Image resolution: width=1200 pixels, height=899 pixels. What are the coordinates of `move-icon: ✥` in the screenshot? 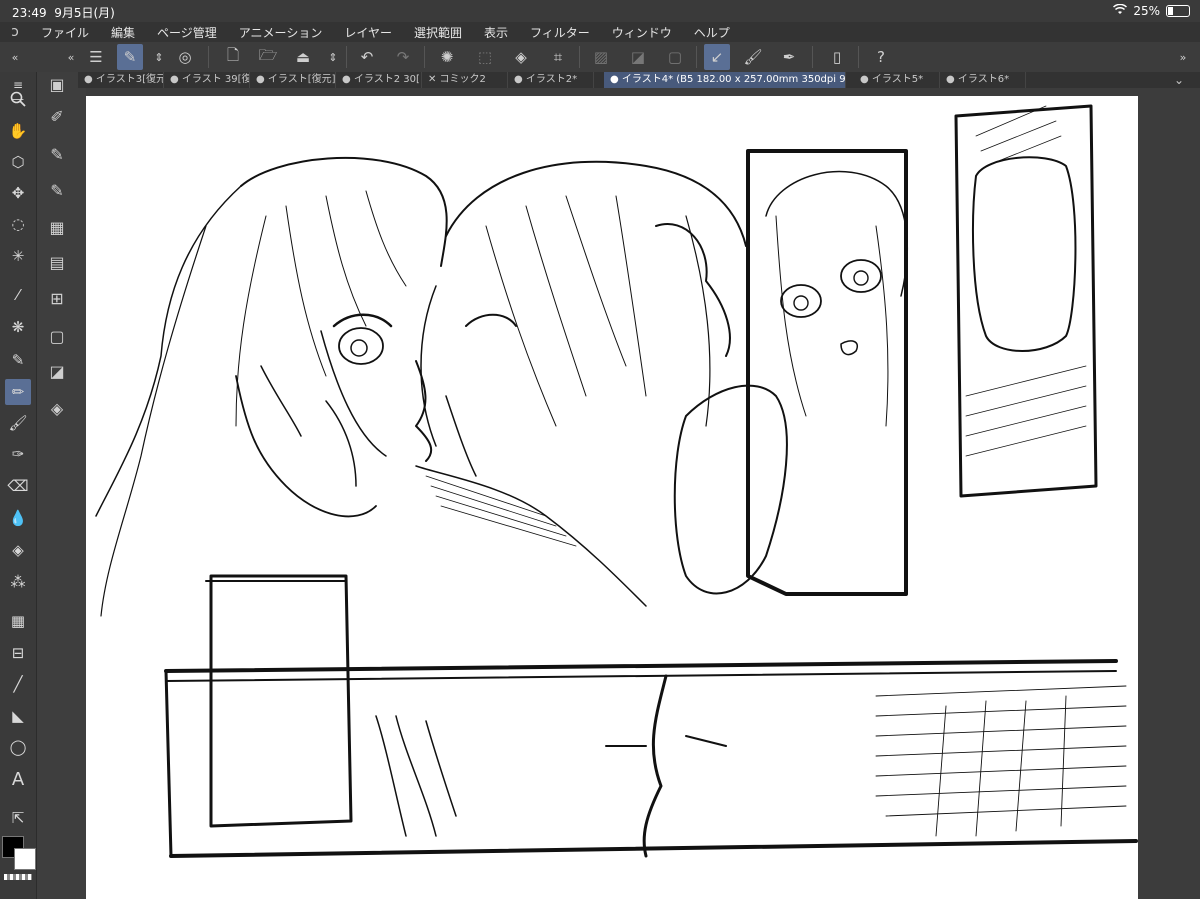 It's located at (18, 193).